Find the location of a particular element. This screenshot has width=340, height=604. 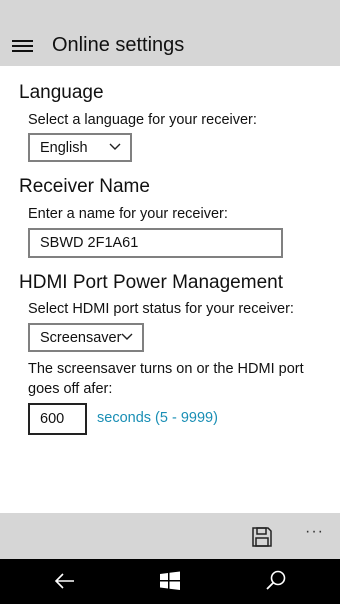

language-label: Select a language for your receiver: is located at coordinates (142, 120).